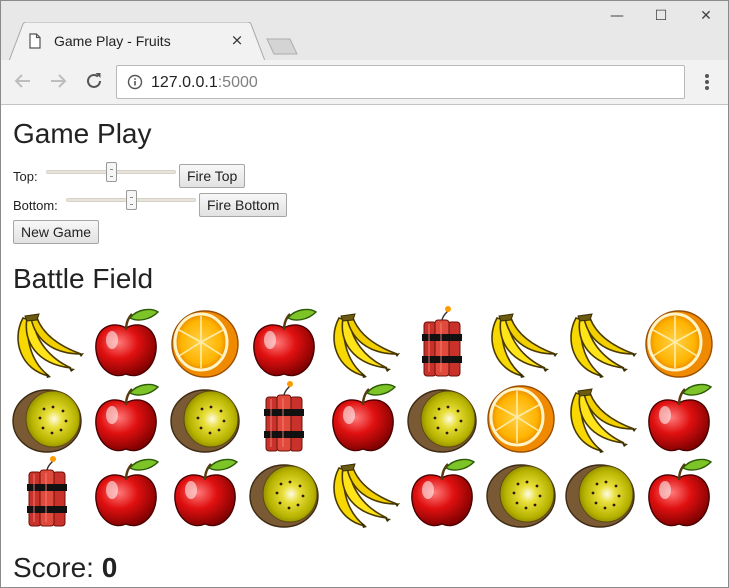 The width and height of the screenshot is (729, 588). What do you see at coordinates (237, 82) in the screenshot?
I see `url-port: :5000` at bounding box center [237, 82].